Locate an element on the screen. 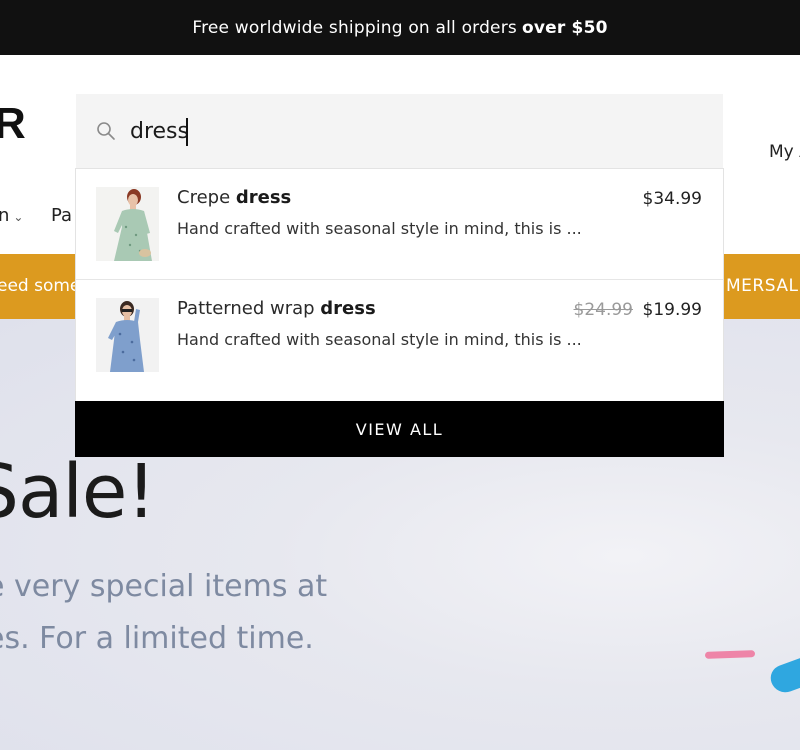 This screenshot has height=750, width=800. search-input is located at coordinates (410, 131).